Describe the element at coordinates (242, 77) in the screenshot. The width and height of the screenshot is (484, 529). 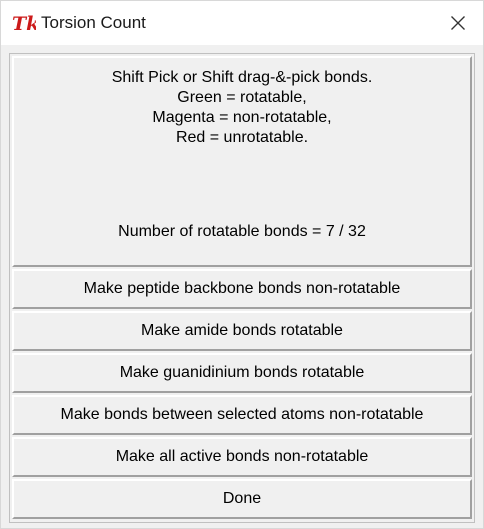
I see `instruction-line: Shift Pick or Shift drag-&-pick bonds.` at that location.